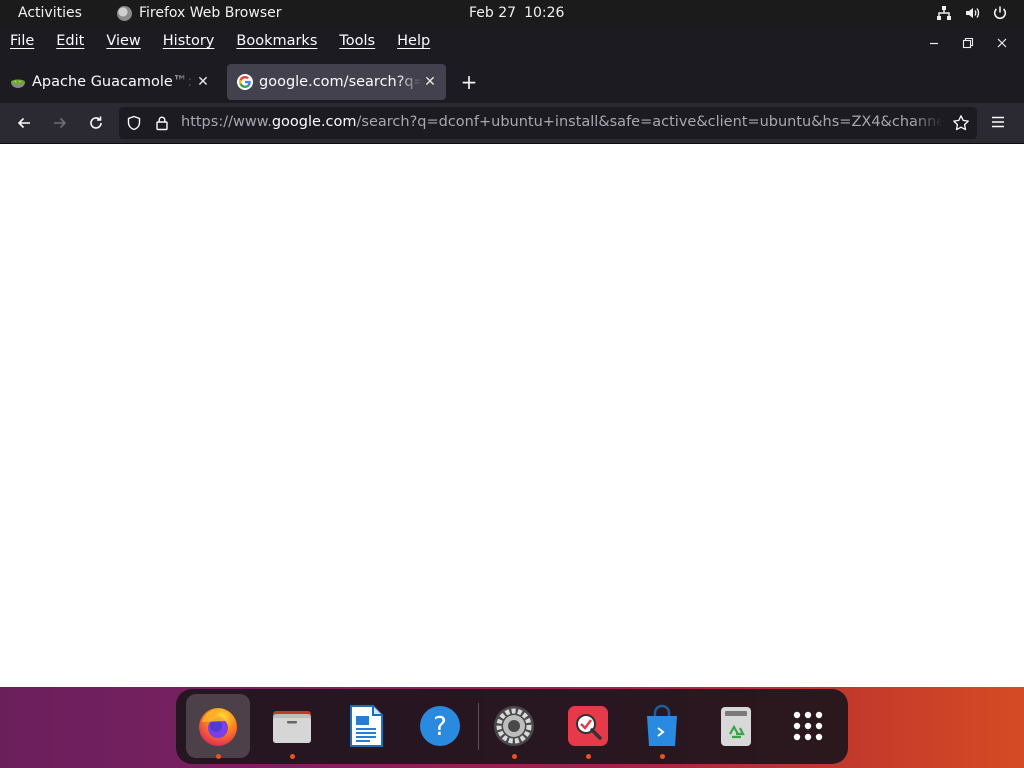 The image size is (1024, 768). What do you see at coordinates (478, 726) in the screenshot?
I see `dock-separator` at bounding box center [478, 726].